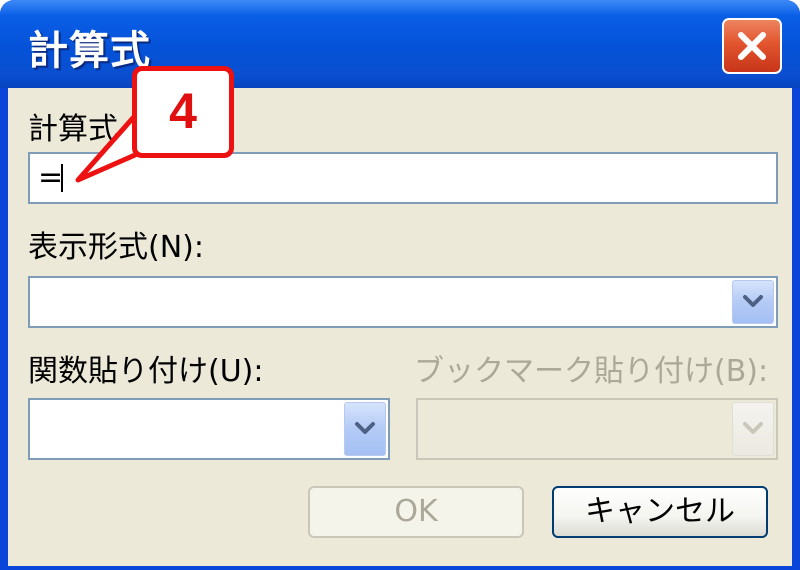  What do you see at coordinates (146, 371) in the screenshot?
I see `paste-function-label: 関数貼り付け(U):` at bounding box center [146, 371].